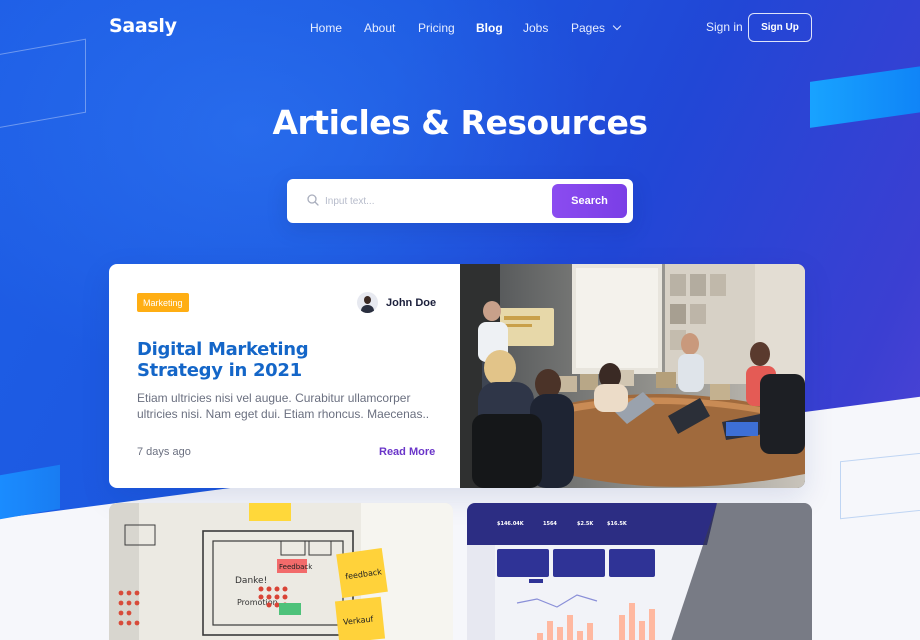 This screenshot has height=640, width=920. I want to click on category-badge: Marketing, so click(163, 302).